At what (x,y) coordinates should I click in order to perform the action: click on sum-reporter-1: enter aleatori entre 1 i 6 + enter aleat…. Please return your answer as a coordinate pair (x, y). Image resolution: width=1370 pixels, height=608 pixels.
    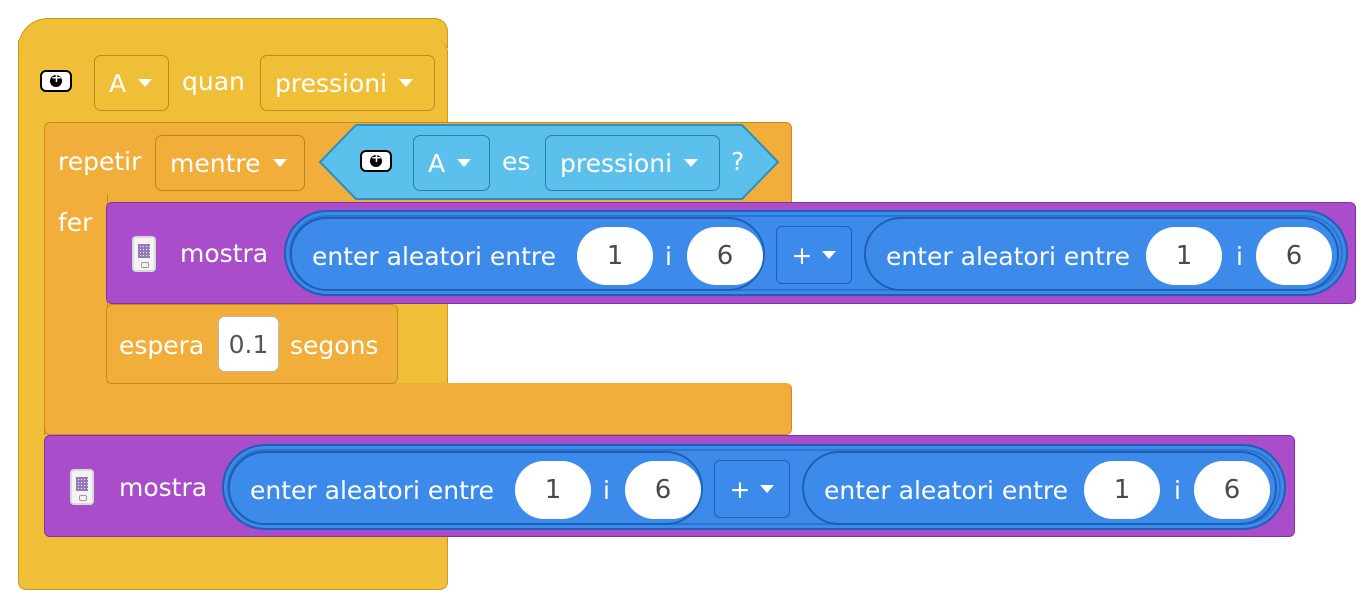
    Looking at the image, I should click on (816, 253).